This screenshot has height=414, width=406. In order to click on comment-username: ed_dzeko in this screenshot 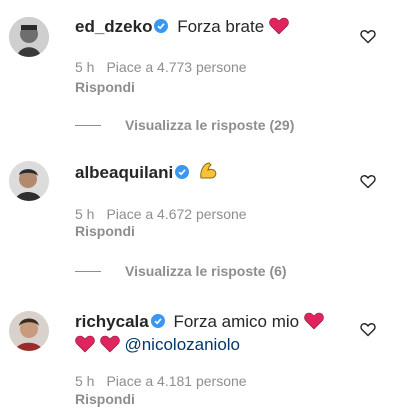, I will do `click(113, 26)`.